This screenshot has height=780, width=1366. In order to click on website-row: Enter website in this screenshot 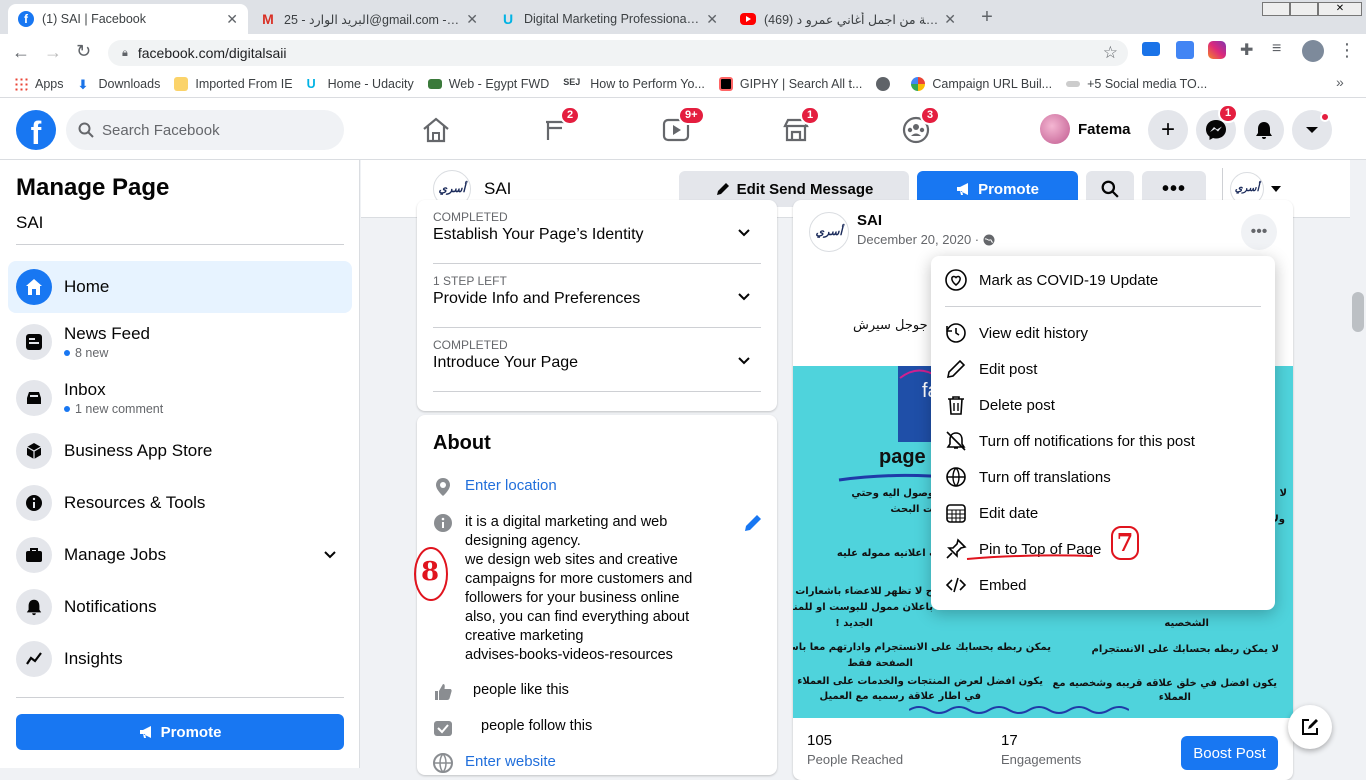, I will do `click(494, 763)`.